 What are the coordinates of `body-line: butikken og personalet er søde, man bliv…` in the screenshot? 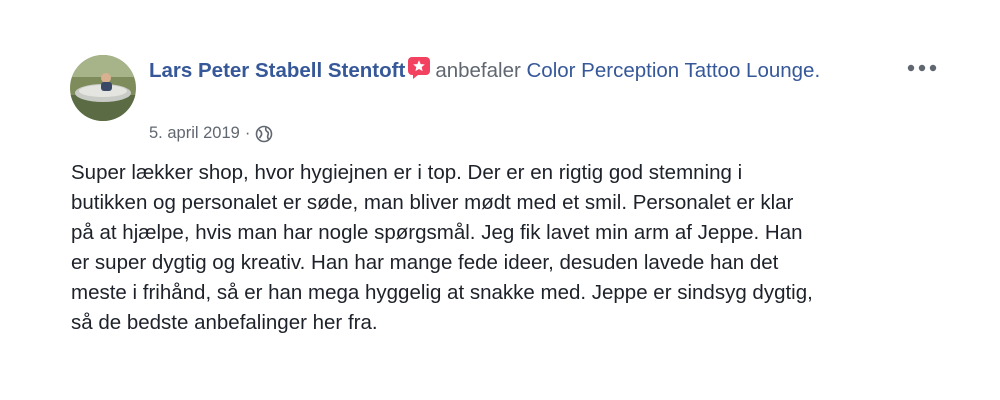 It's located at (432, 202).